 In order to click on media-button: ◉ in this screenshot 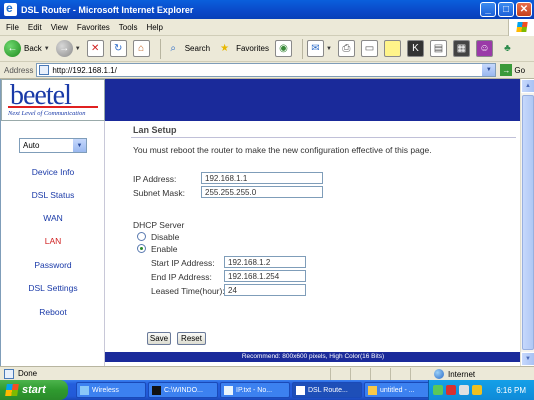, I will do `click(283, 48)`.